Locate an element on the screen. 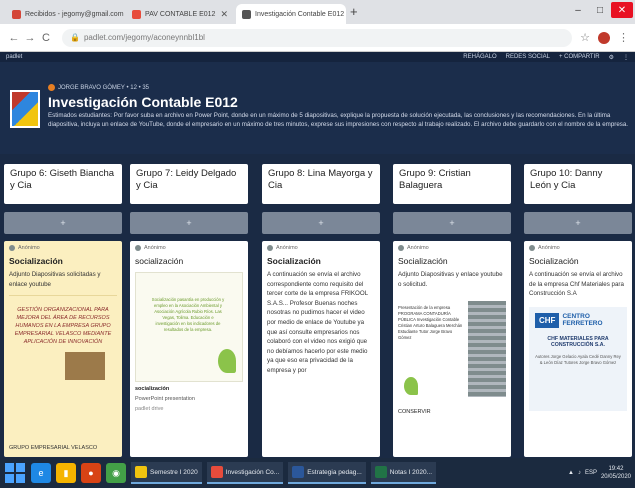  reload-button: C is located at coordinates (46, 38).